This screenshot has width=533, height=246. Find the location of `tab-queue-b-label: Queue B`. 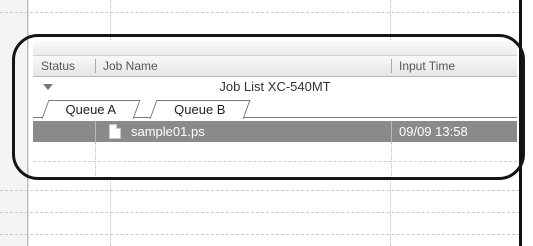

tab-queue-b-label: Queue B is located at coordinates (200, 109).